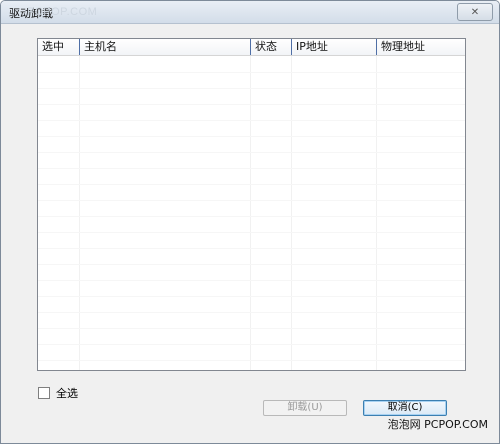 This screenshot has width=500, height=444. I want to click on select-all-label: 全选, so click(67, 393).